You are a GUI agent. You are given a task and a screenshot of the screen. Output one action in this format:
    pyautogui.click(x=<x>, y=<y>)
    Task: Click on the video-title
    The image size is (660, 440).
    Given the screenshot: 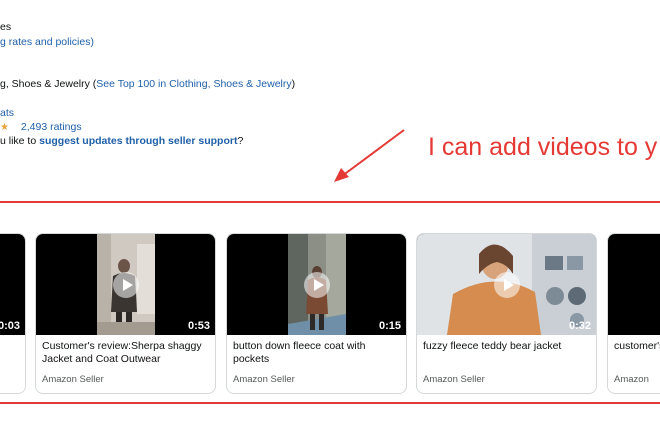 What is the action you would take?
    pyautogui.click(x=12, y=352)
    